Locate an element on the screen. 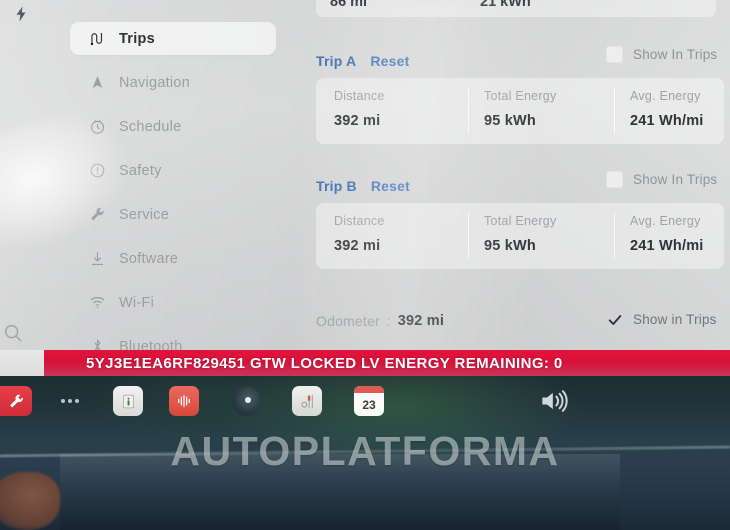 The width and height of the screenshot is (730, 530). trip-b-distance-col: Distance 392 mi is located at coordinates (359, 234).